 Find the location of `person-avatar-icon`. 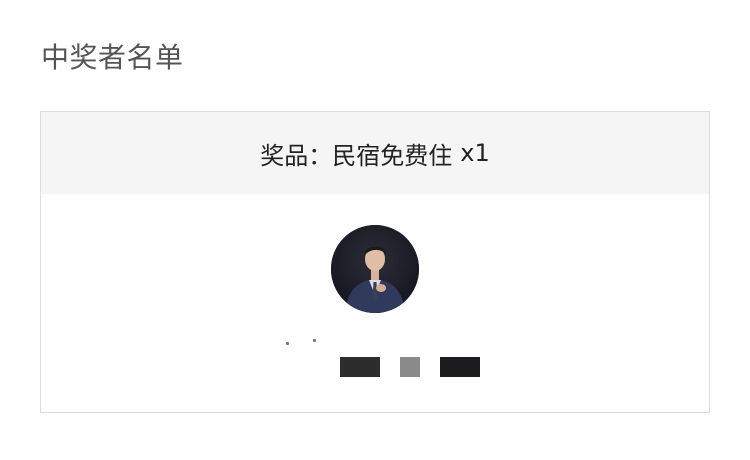

person-avatar-icon is located at coordinates (375, 269).